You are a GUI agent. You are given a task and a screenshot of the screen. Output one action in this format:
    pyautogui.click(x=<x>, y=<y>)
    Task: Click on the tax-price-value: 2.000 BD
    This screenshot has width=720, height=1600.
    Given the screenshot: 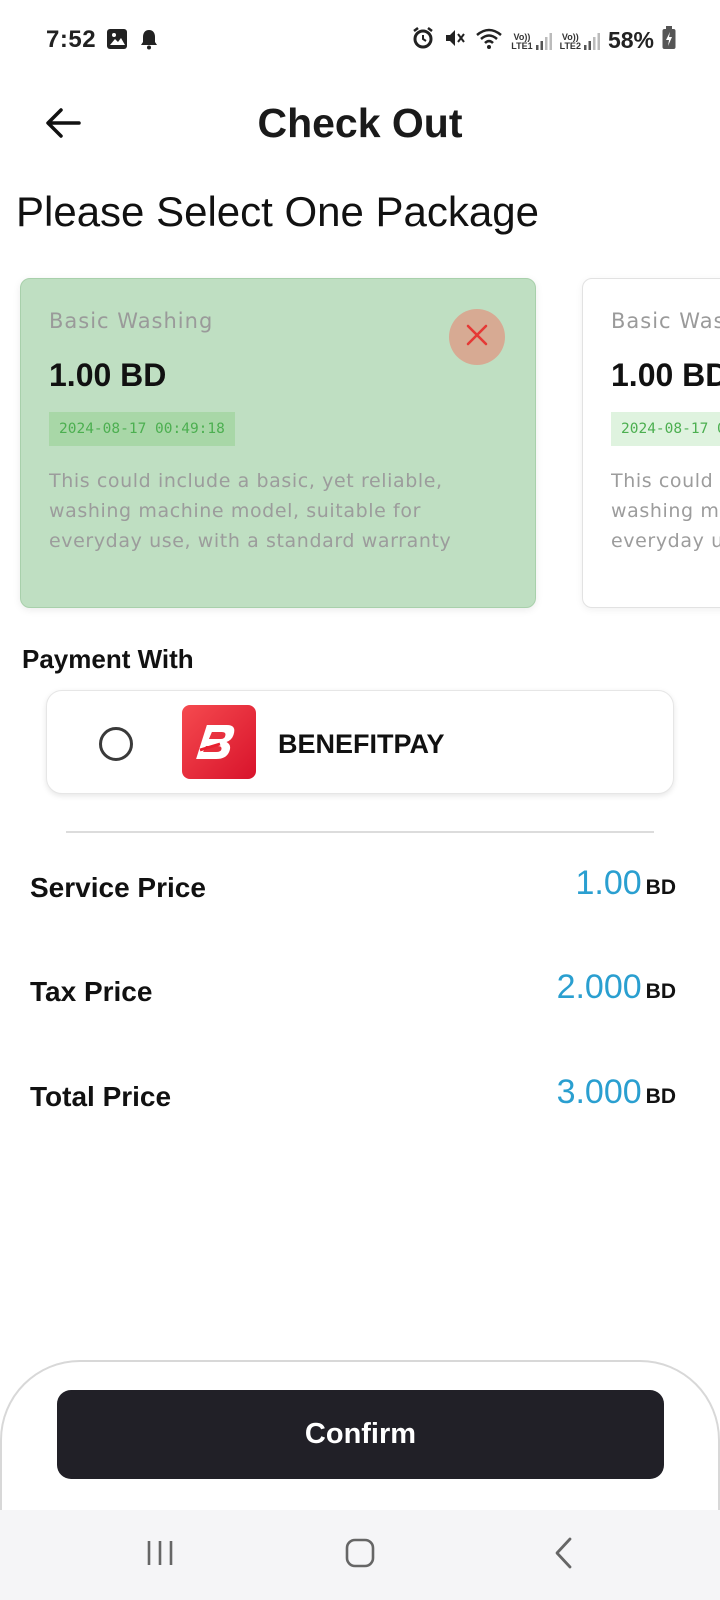 What is the action you would take?
    pyautogui.click(x=616, y=987)
    